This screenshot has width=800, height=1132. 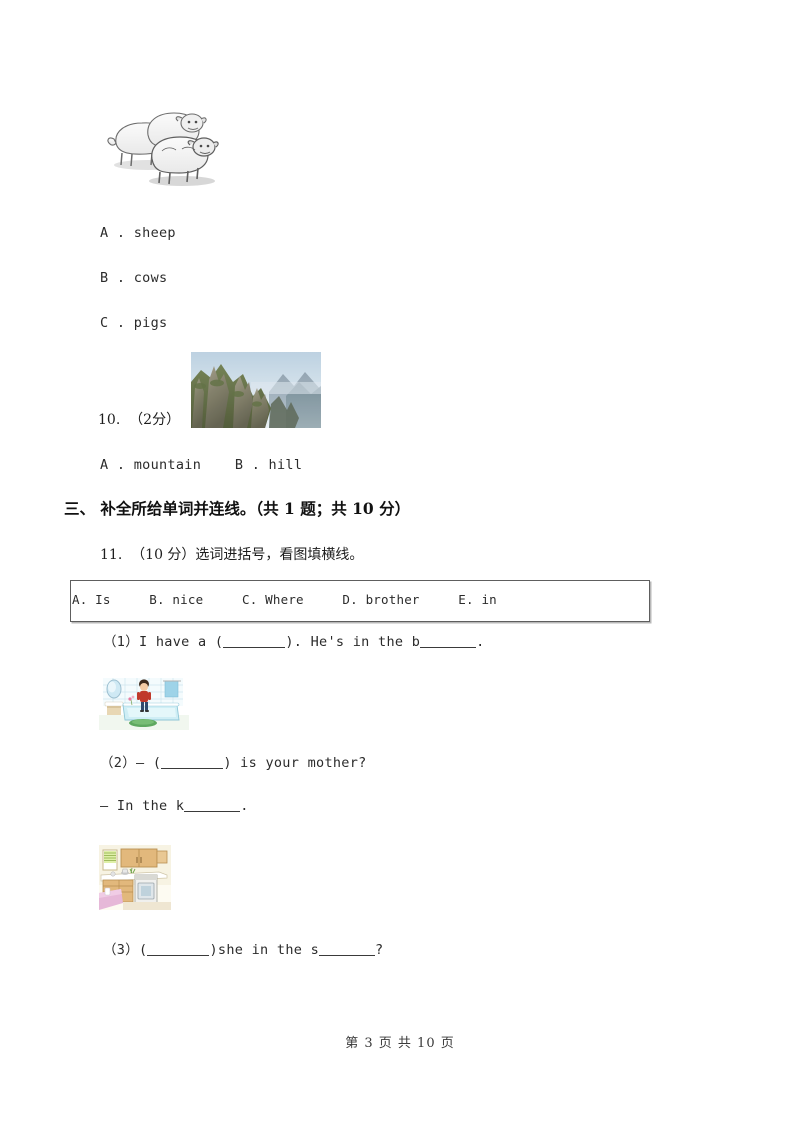 I want to click on q10-number: 10. （2分）, so click(x=139, y=420).